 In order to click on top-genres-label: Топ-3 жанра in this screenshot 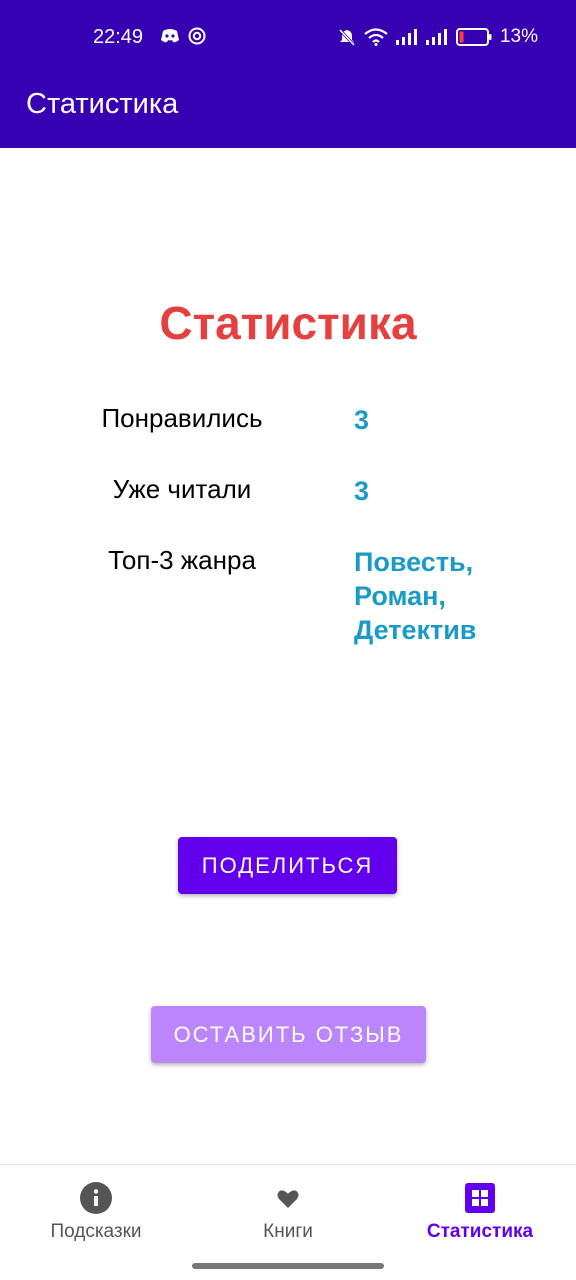, I will do `click(182, 560)`.